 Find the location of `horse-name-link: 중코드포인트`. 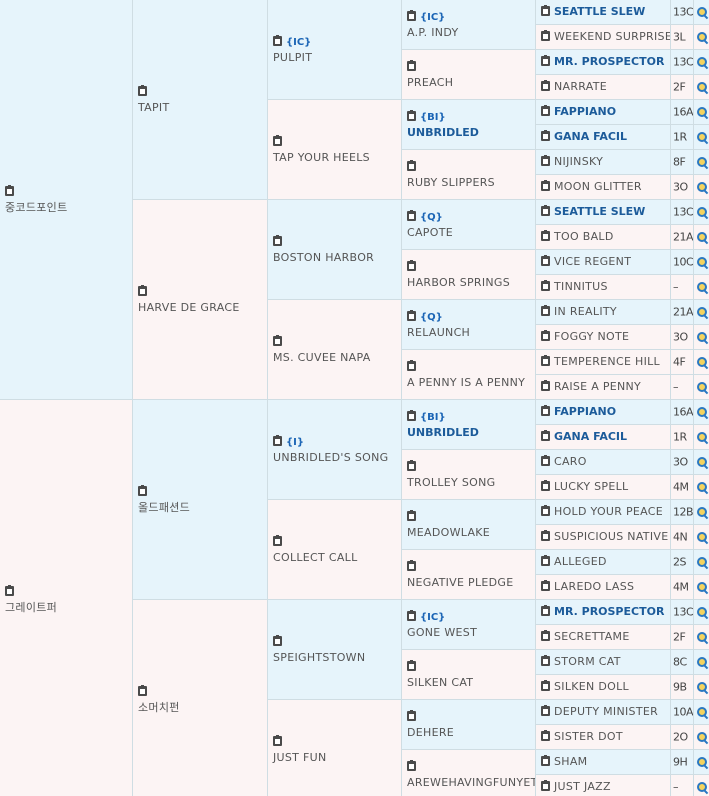

horse-name-link: 중코드포인트 is located at coordinates (36, 207).